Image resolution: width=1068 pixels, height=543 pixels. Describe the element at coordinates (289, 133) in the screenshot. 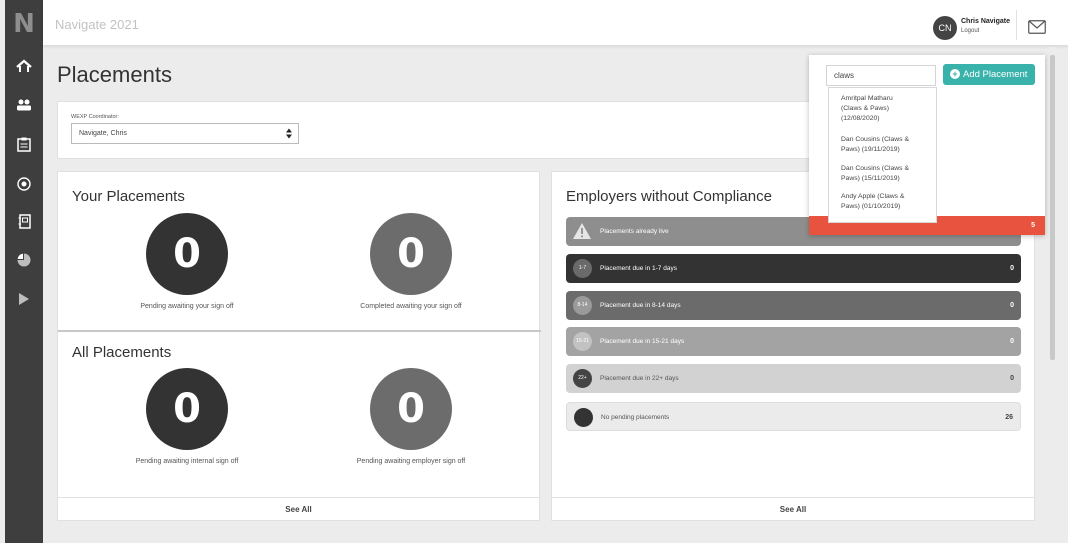

I see `sort-caret-icon` at that location.